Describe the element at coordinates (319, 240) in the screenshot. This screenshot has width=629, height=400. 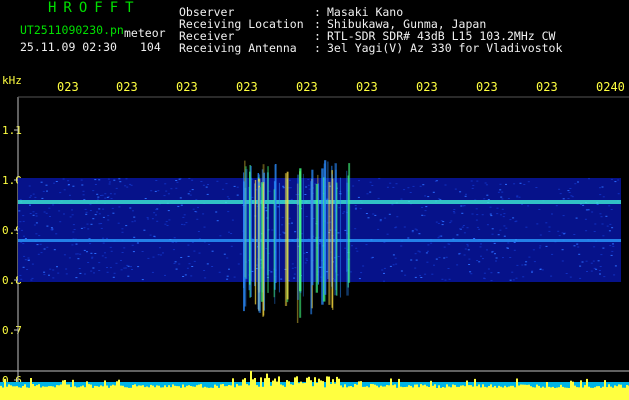
I see `secondary-carrier-line` at that location.